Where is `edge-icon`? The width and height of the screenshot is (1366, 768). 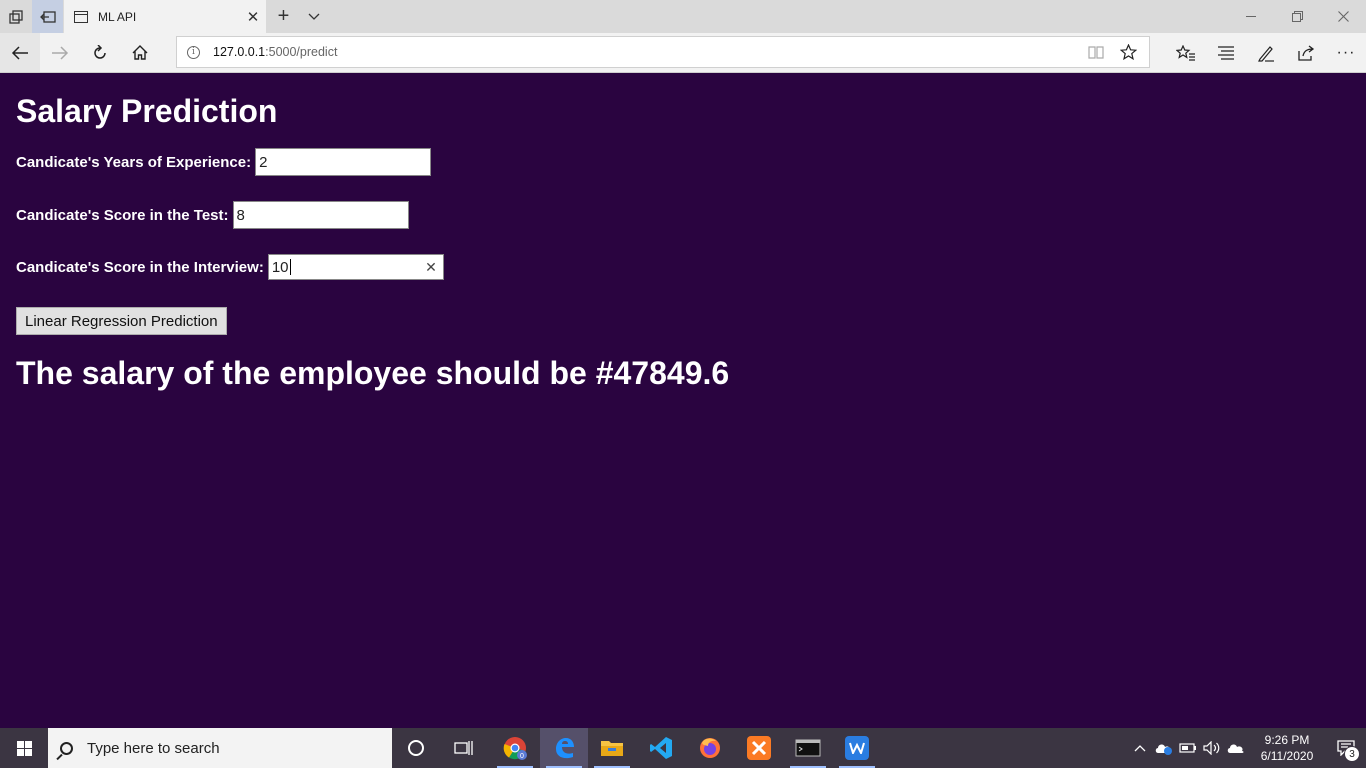 edge-icon is located at coordinates (565, 748).